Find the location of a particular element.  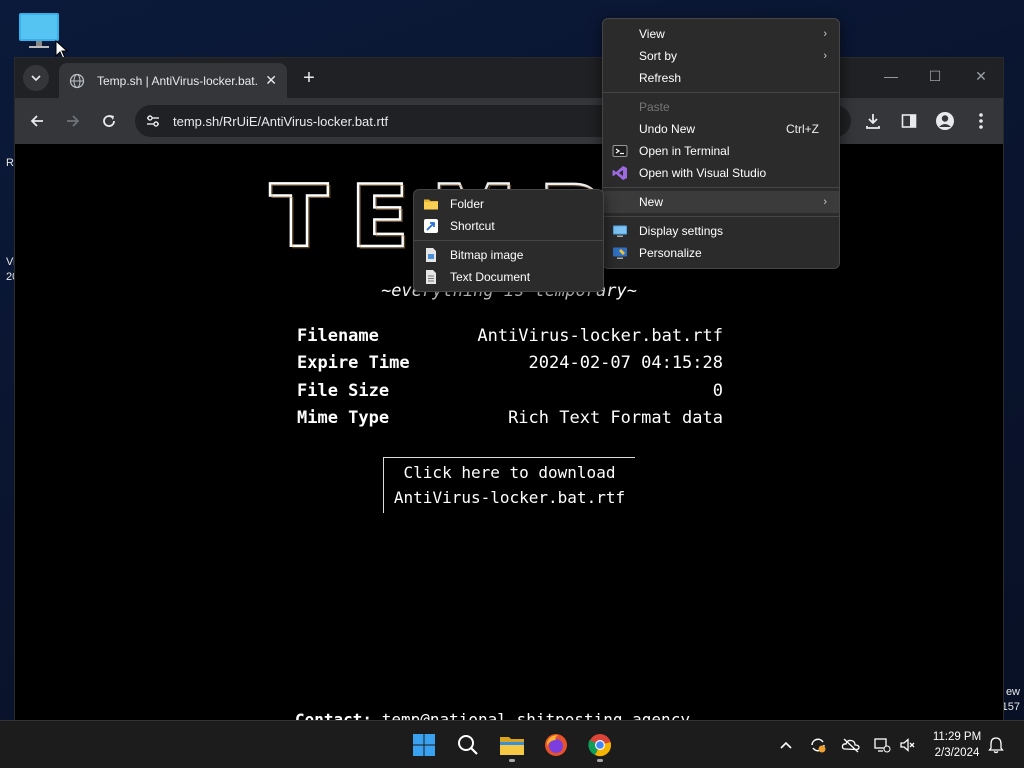

close-window-icon: ✕ is located at coordinates (981, 76).